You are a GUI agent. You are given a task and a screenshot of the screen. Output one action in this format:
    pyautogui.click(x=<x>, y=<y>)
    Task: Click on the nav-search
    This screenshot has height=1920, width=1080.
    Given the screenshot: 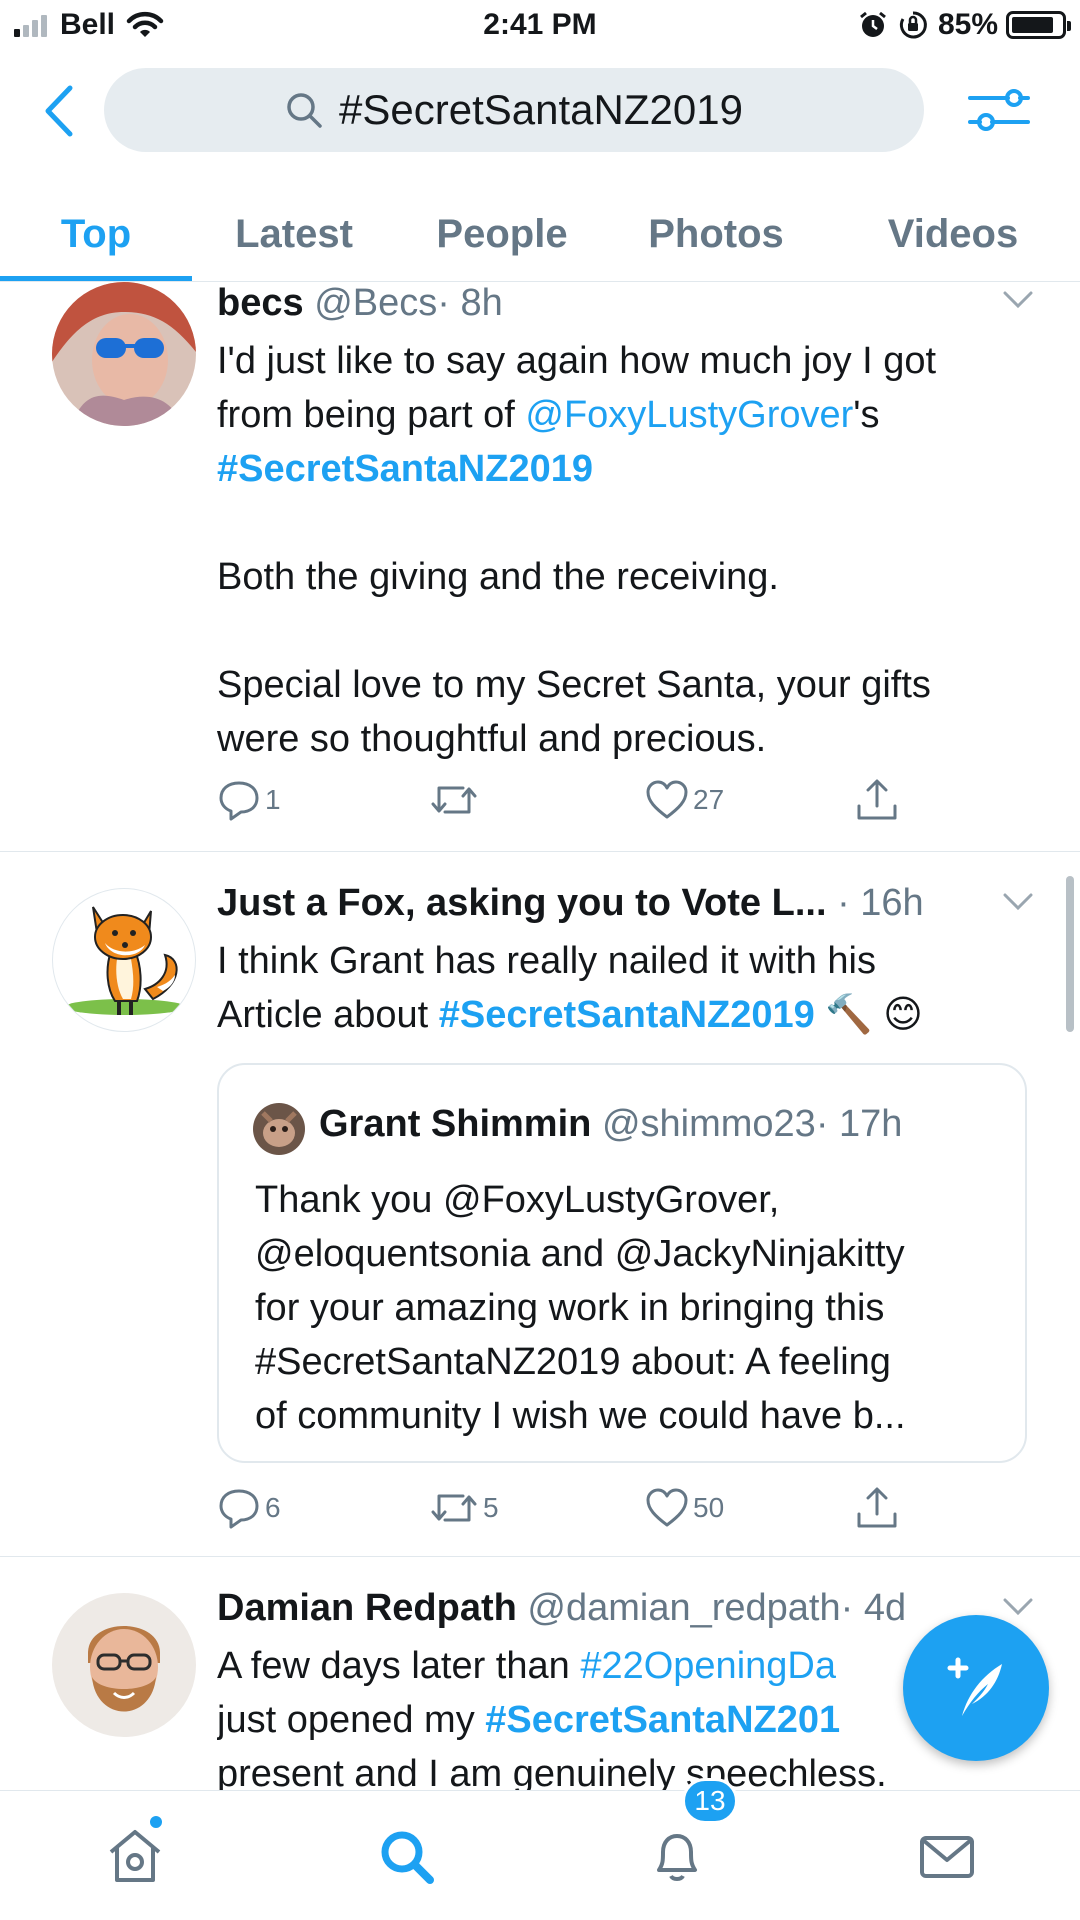 What is the action you would take?
    pyautogui.click(x=406, y=1856)
    